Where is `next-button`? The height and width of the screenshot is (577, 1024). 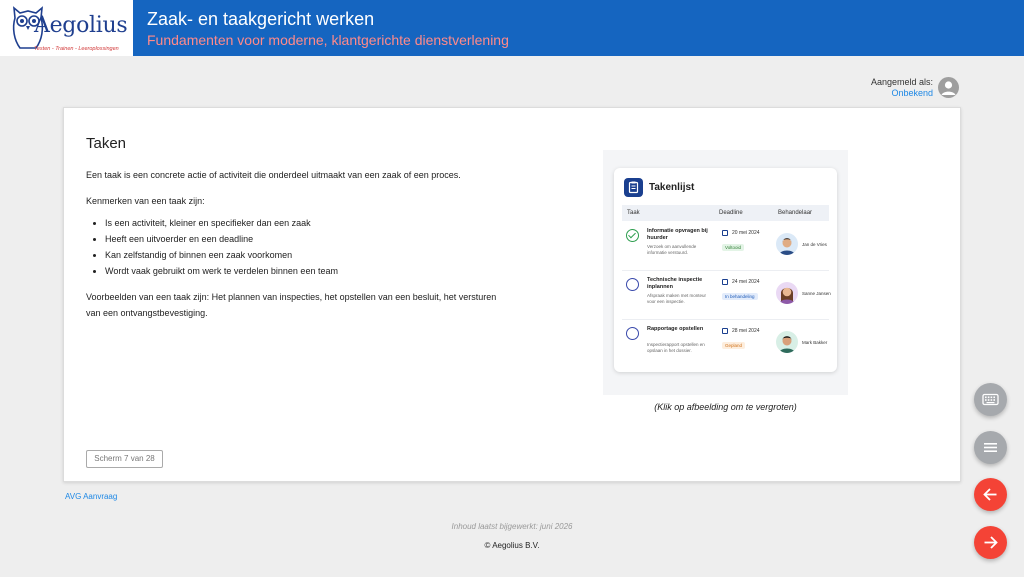
next-button is located at coordinates (990, 542).